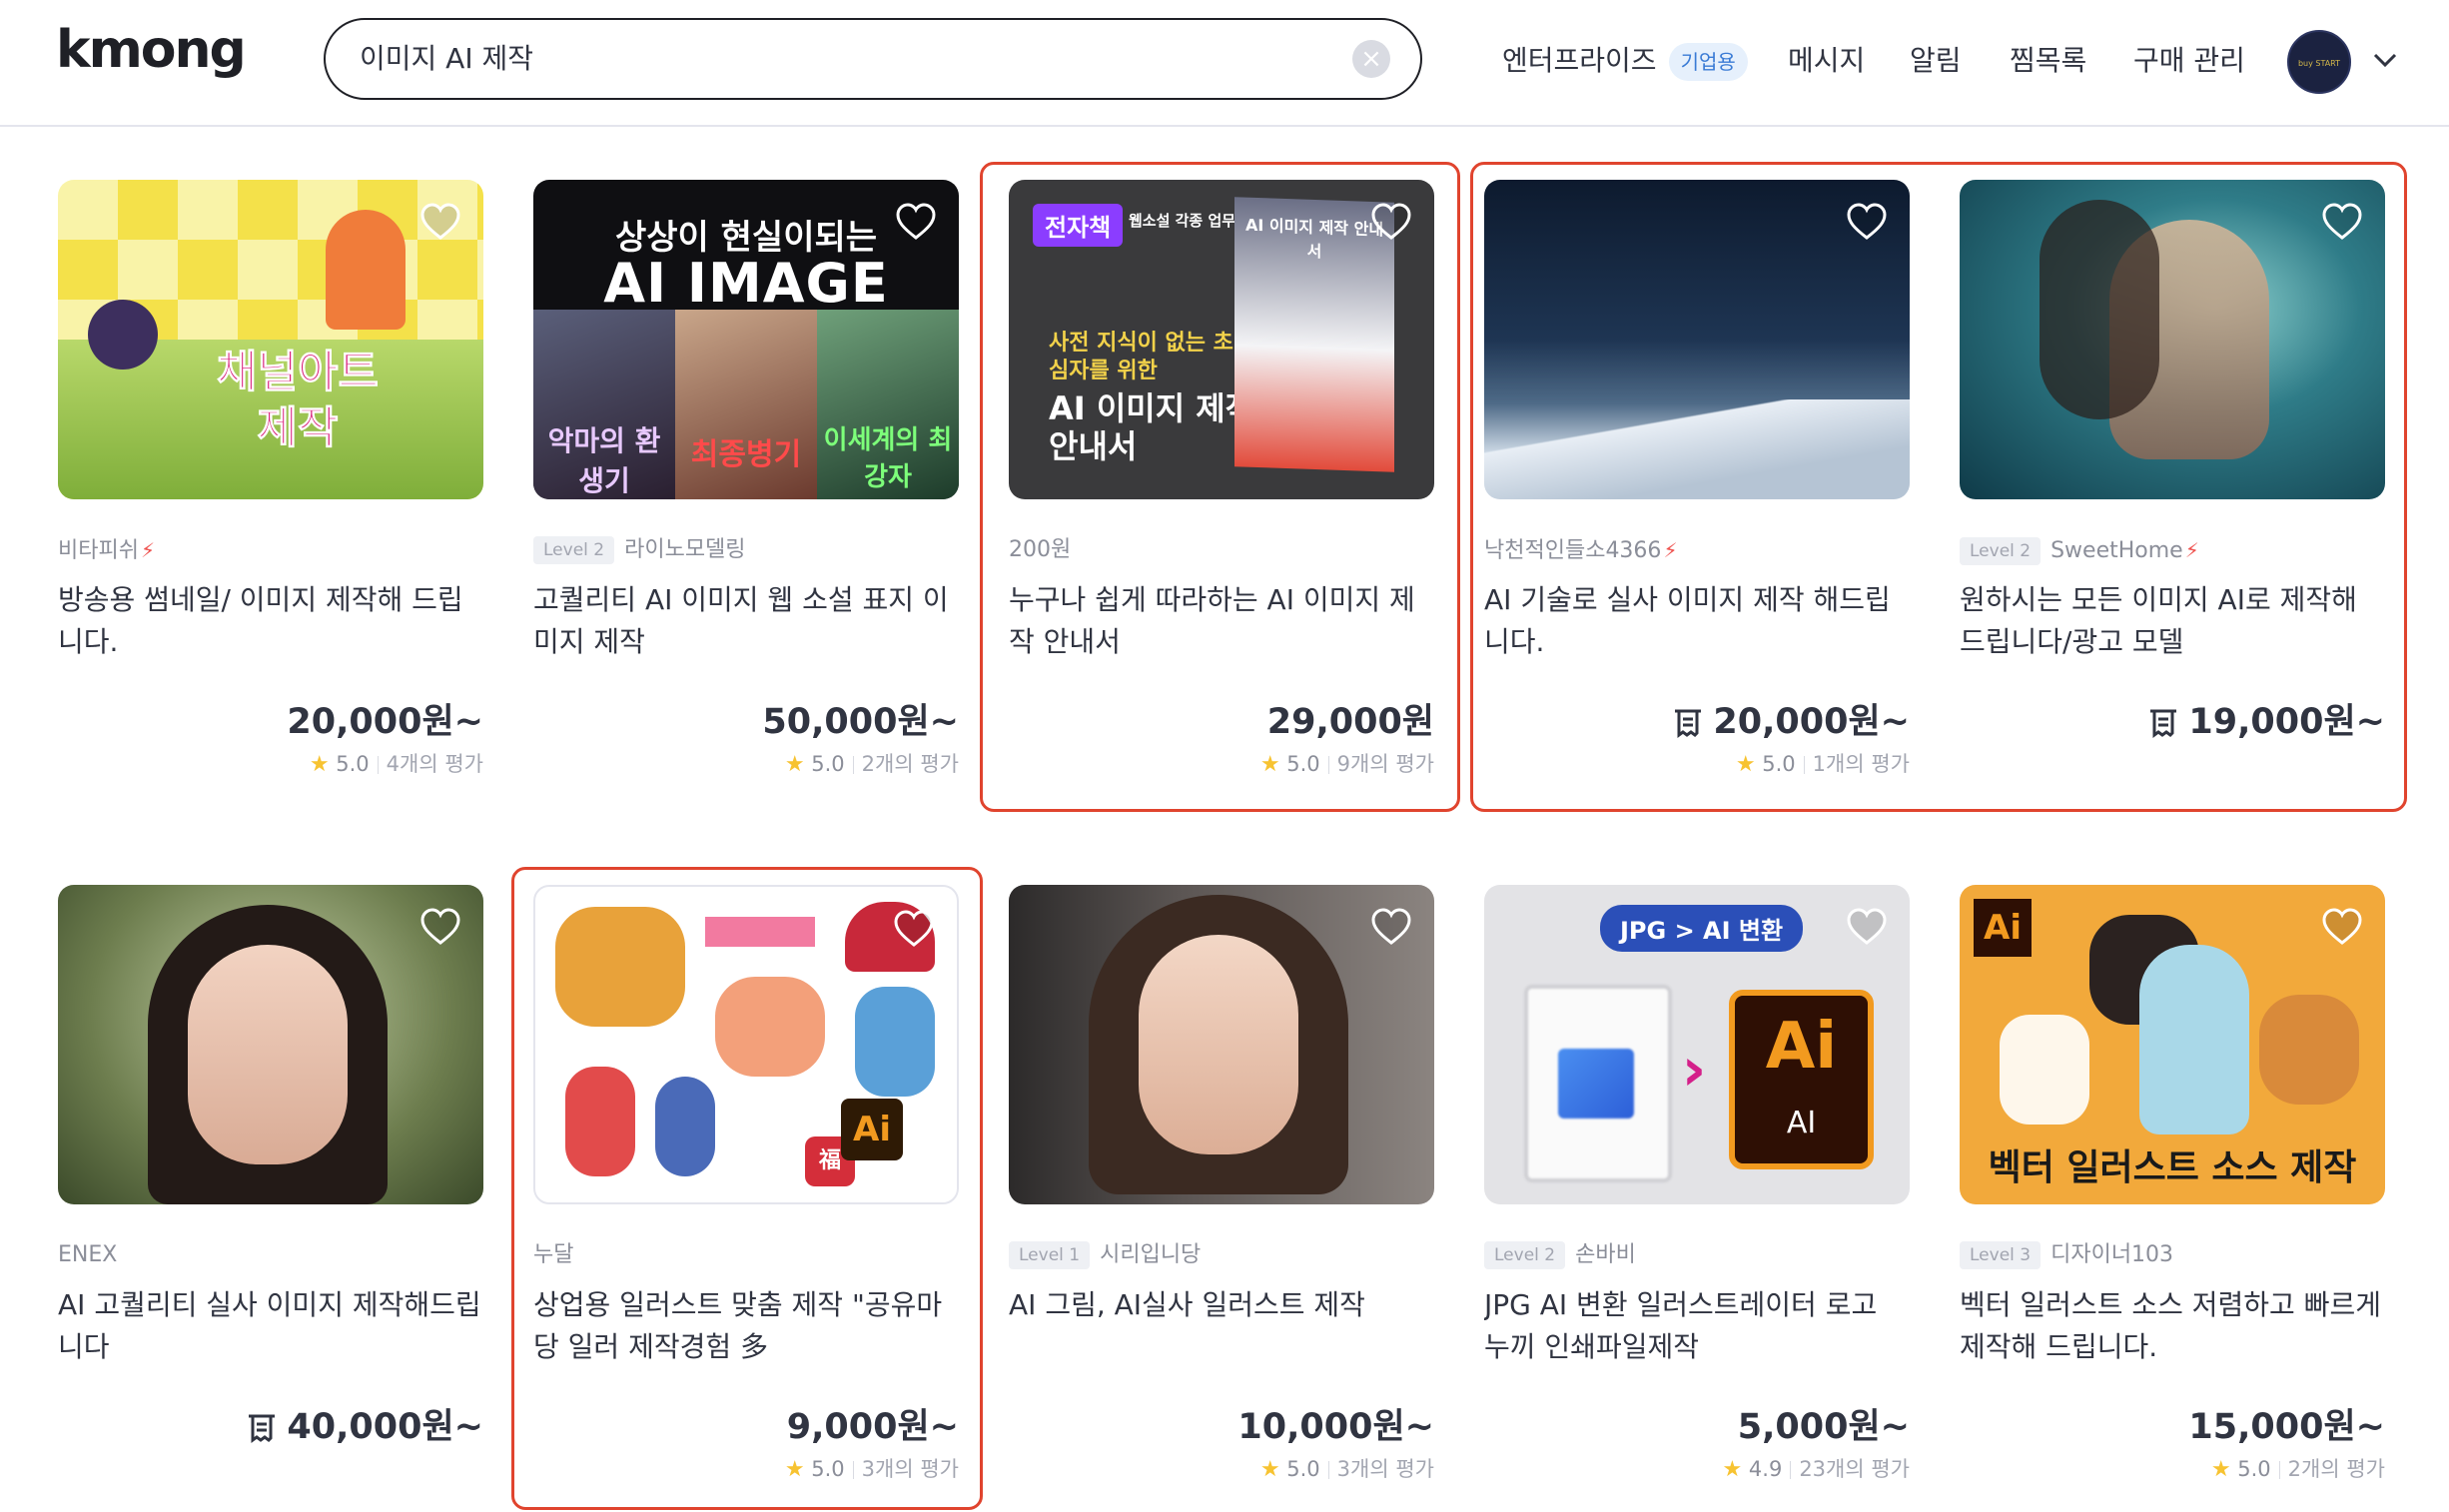  I want to click on nav-purchases: 구매 관리, so click(2189, 61).